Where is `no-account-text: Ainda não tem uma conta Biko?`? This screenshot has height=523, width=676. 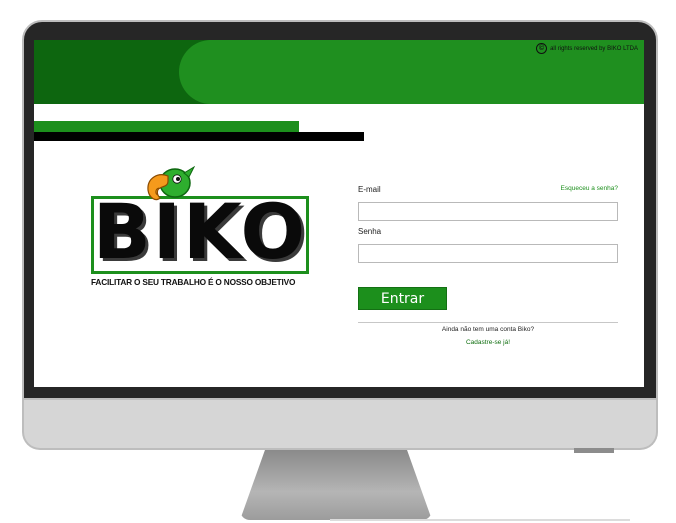 no-account-text: Ainda não tem uma conta Biko? is located at coordinates (488, 329).